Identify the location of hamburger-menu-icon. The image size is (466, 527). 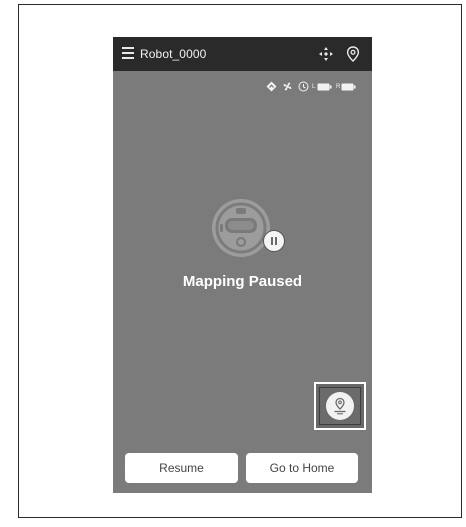
(128, 54).